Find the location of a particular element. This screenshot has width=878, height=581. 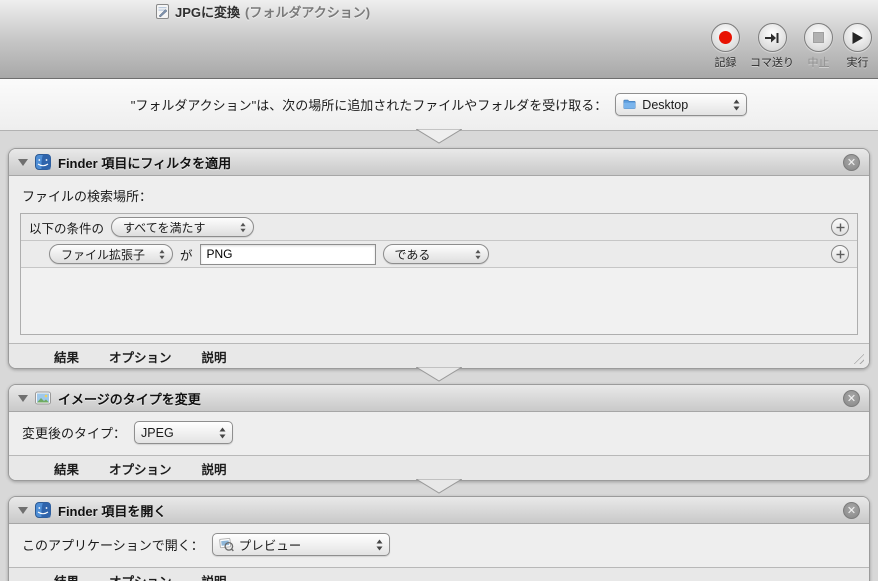

add-criteria-button is located at coordinates (840, 227).